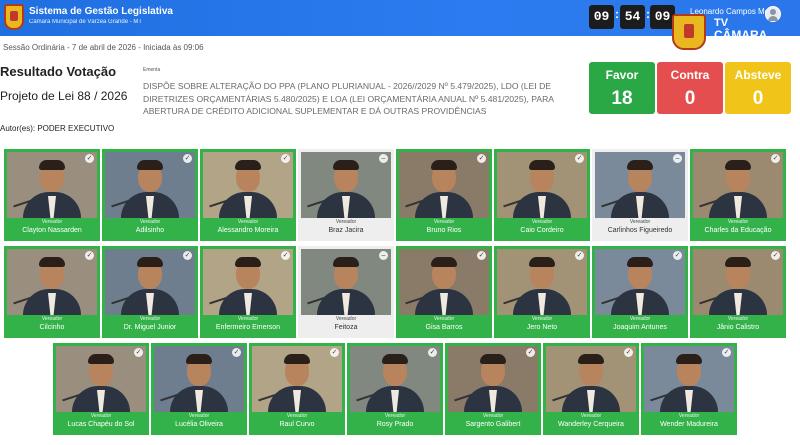 This screenshot has width=800, height=445. I want to click on councilor-name: Carlinhos Figueiredo, so click(640, 230).